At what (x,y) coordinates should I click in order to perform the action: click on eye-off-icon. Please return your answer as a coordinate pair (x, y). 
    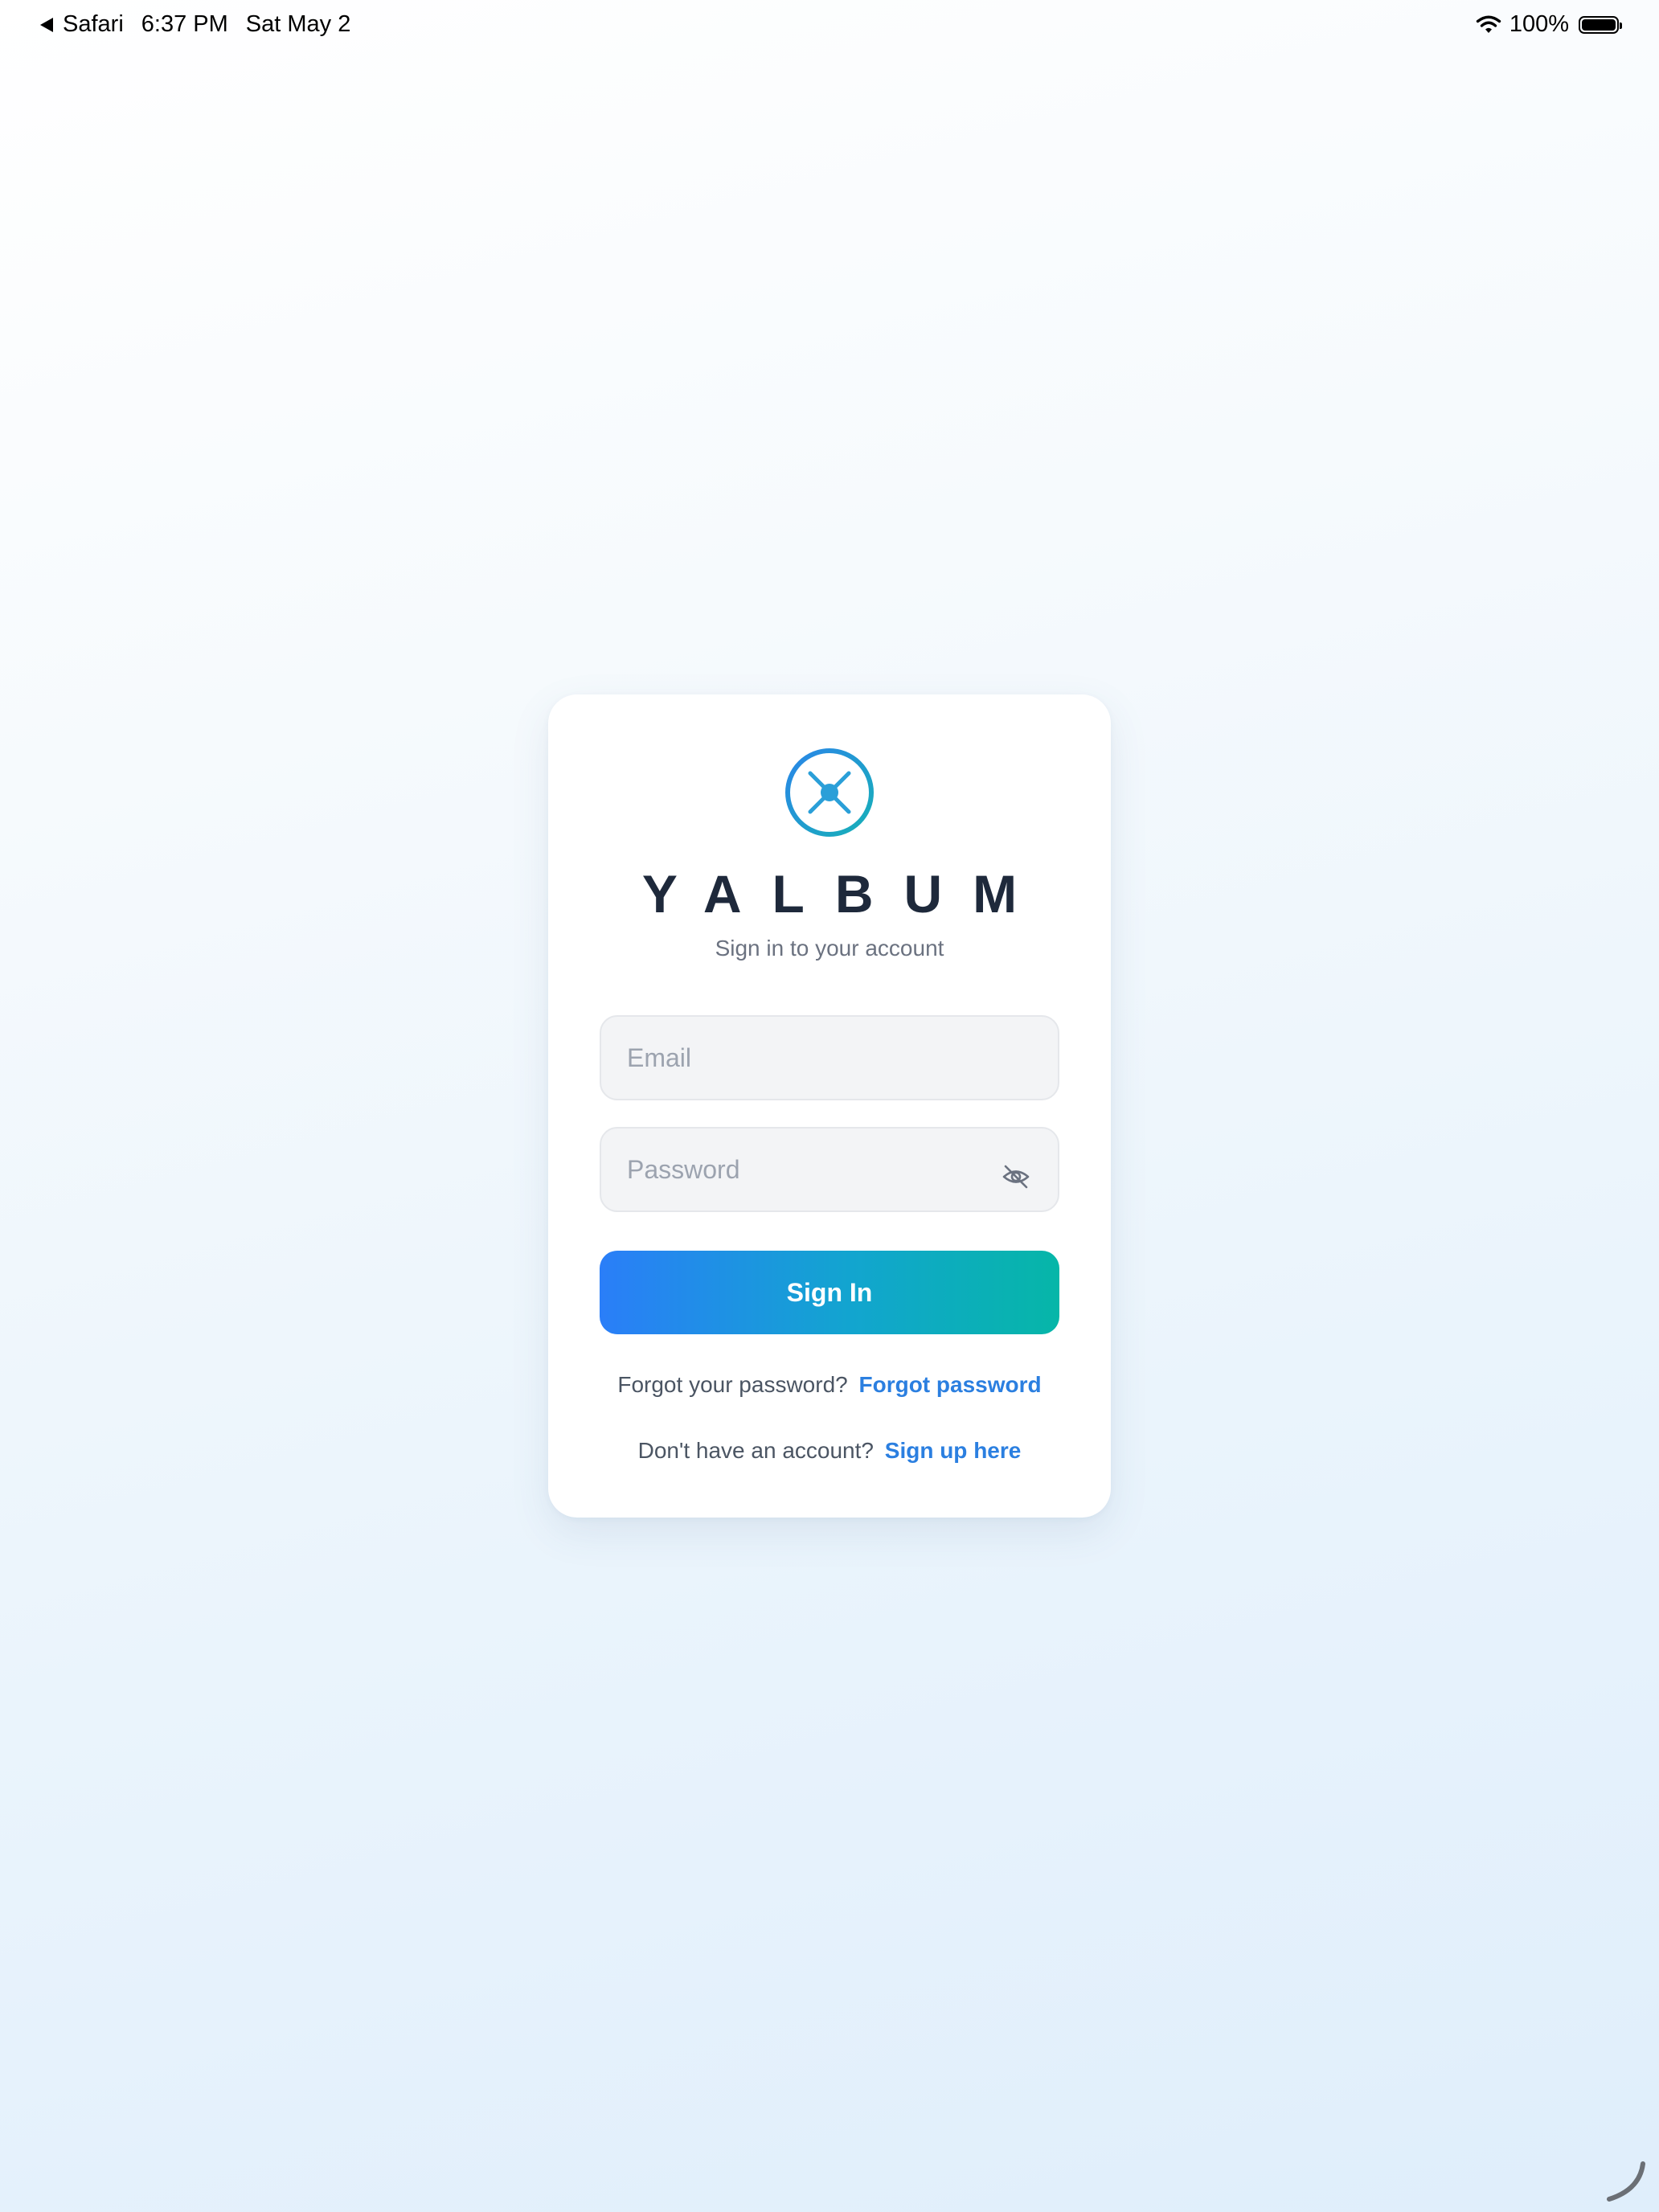
    Looking at the image, I should click on (1016, 1177).